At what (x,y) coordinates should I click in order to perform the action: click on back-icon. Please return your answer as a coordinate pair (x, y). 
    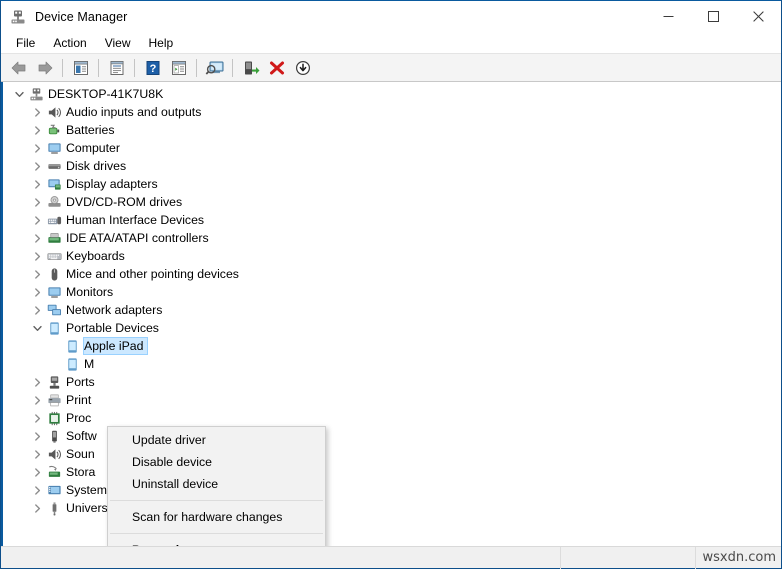
    Looking at the image, I should click on (18, 68).